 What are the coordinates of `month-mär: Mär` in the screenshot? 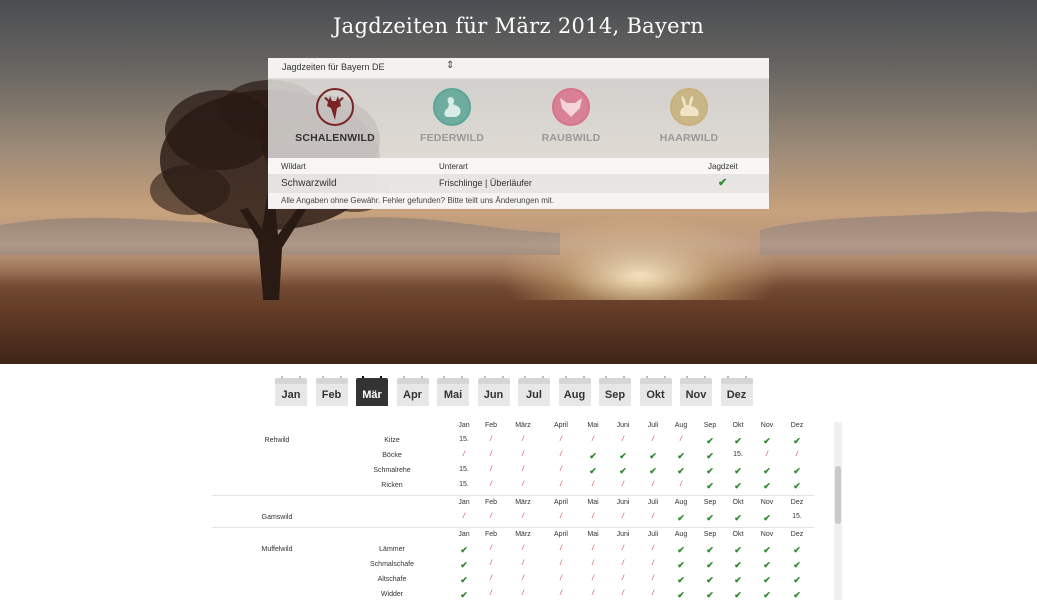 It's located at (372, 391).